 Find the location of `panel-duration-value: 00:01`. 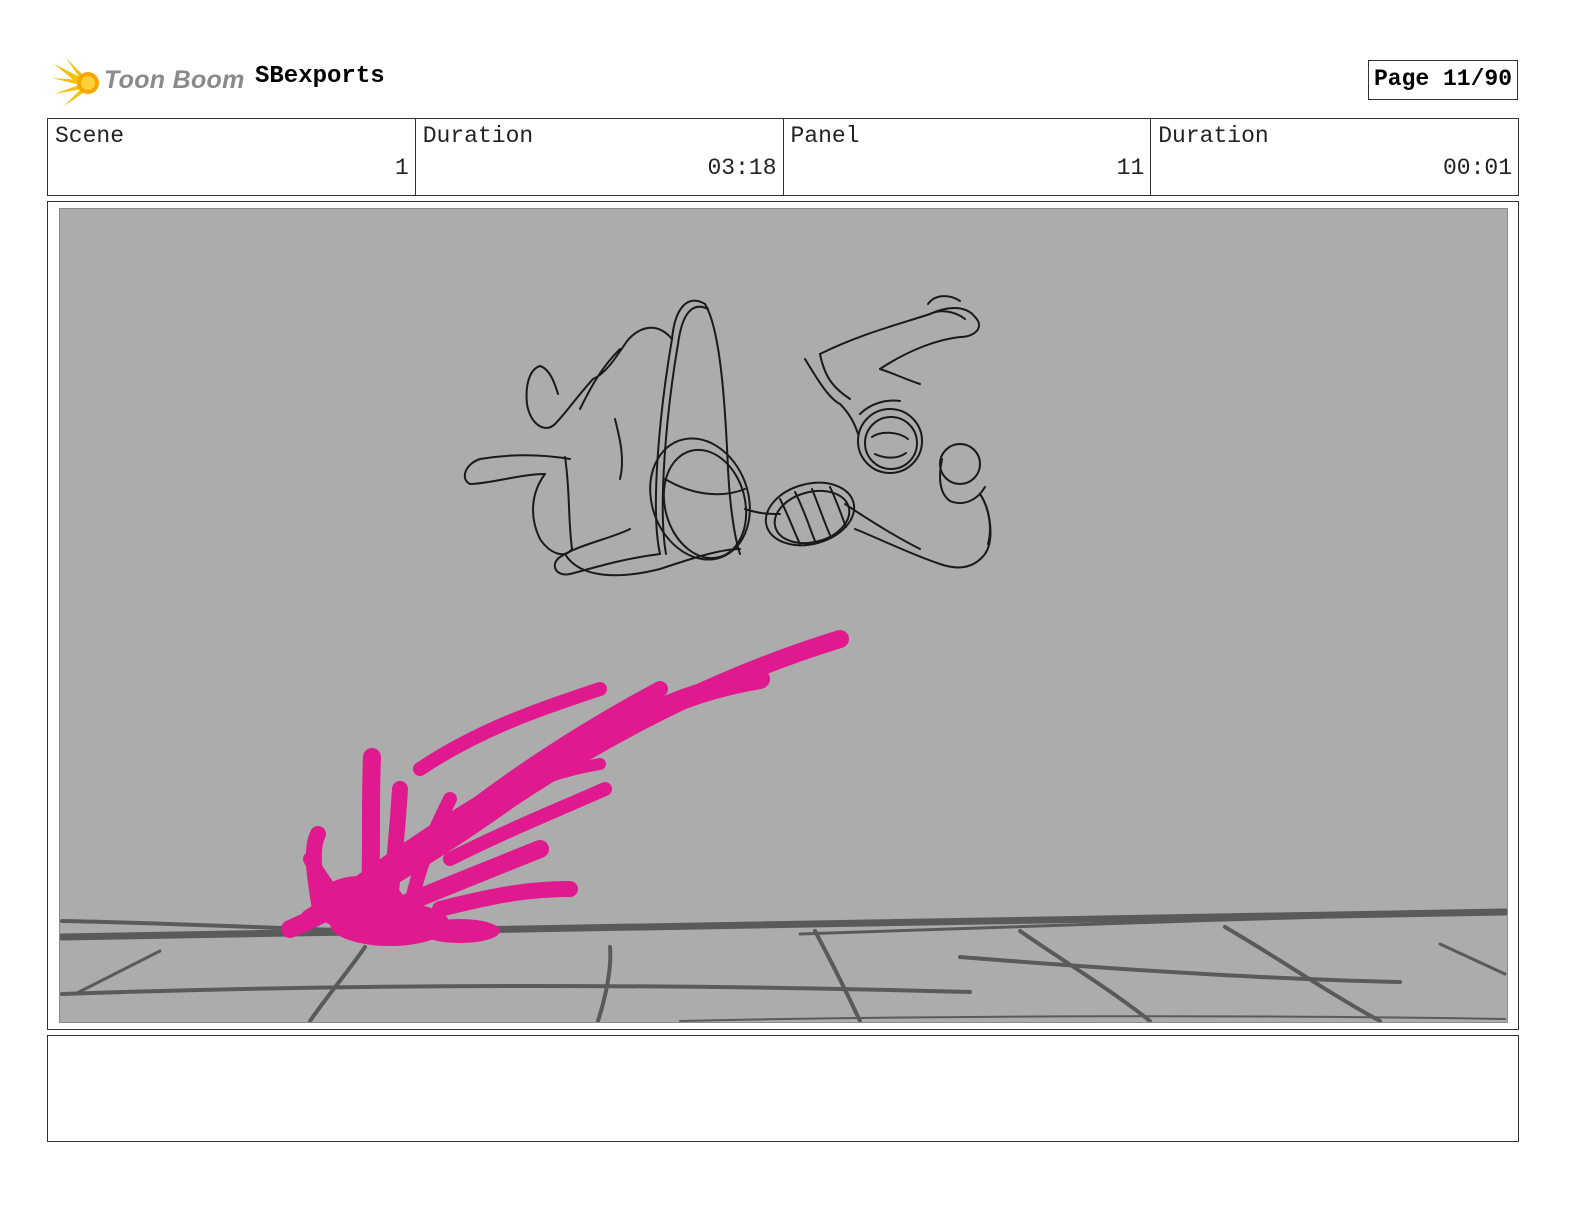

panel-duration-value: 00:01 is located at coordinates (1477, 168).